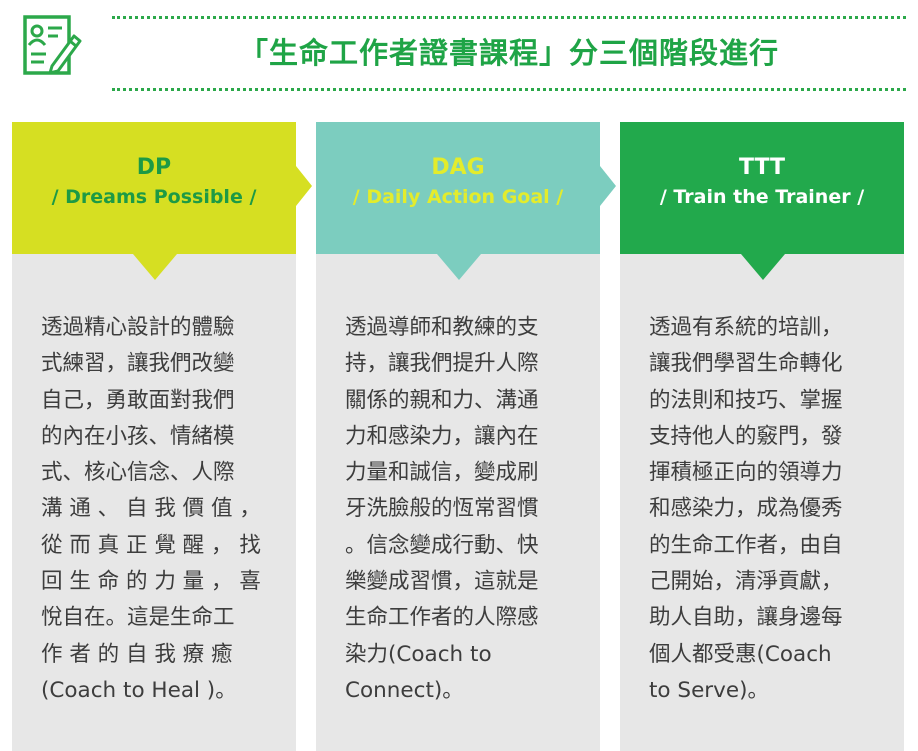 The width and height of the screenshot is (918, 751). Describe the element at coordinates (52, 45) in the screenshot. I see `certificate-icon` at that location.